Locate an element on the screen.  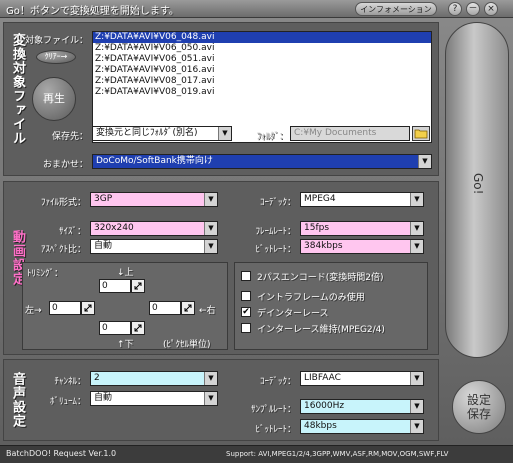
intra-frame-label: イントラフレームのみ使用 is located at coordinates (311, 296).